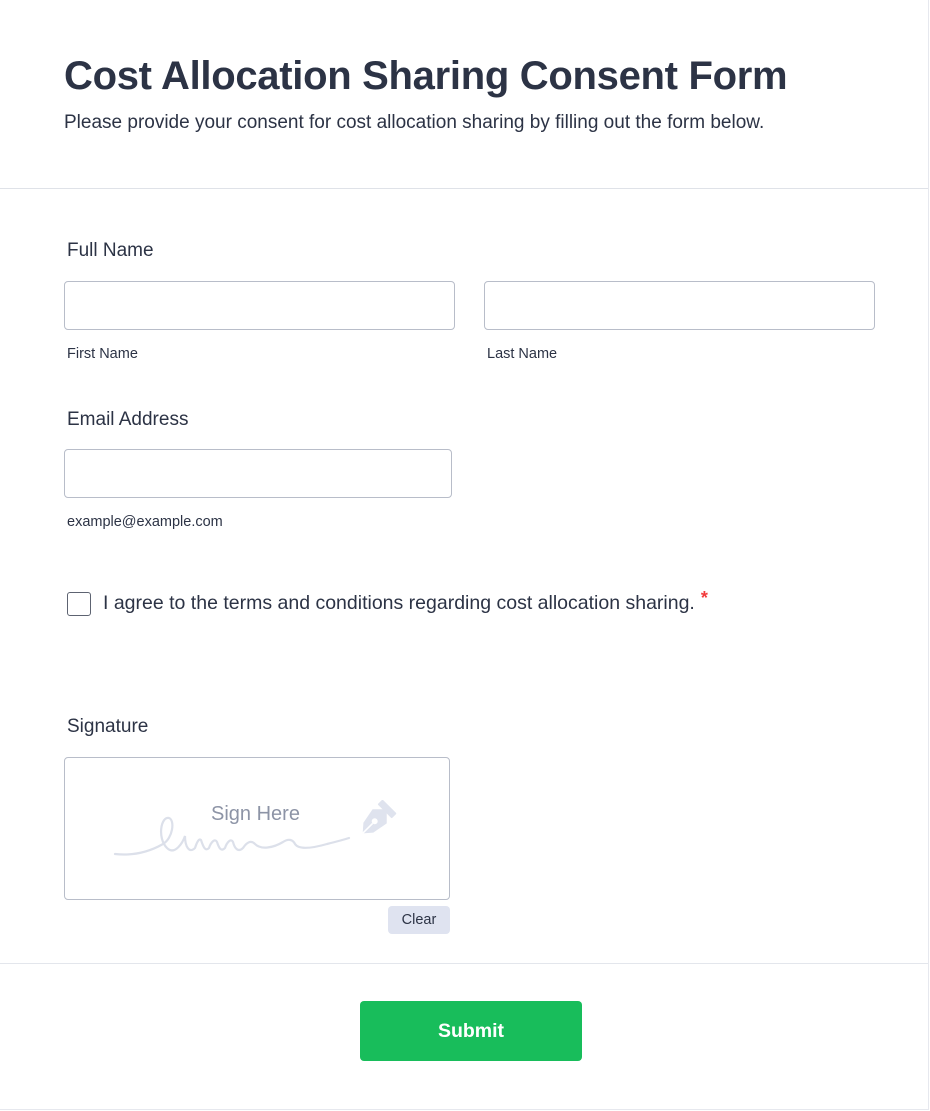  I want to click on last-name-input, so click(679, 305).